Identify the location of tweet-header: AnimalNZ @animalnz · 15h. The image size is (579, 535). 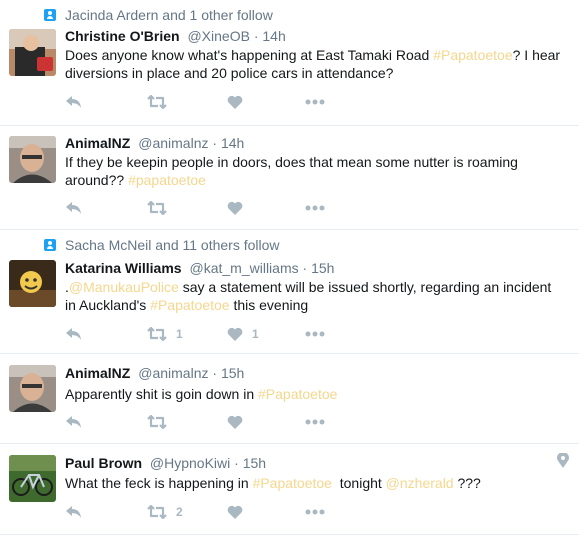
(154, 373).